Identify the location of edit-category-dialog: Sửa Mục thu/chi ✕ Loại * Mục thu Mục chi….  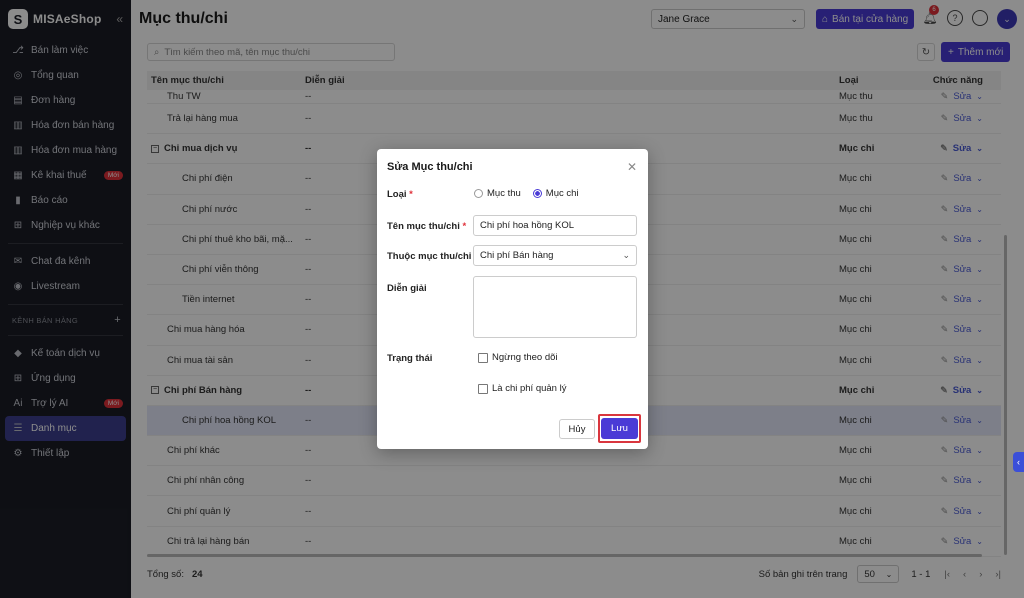
(512, 299).